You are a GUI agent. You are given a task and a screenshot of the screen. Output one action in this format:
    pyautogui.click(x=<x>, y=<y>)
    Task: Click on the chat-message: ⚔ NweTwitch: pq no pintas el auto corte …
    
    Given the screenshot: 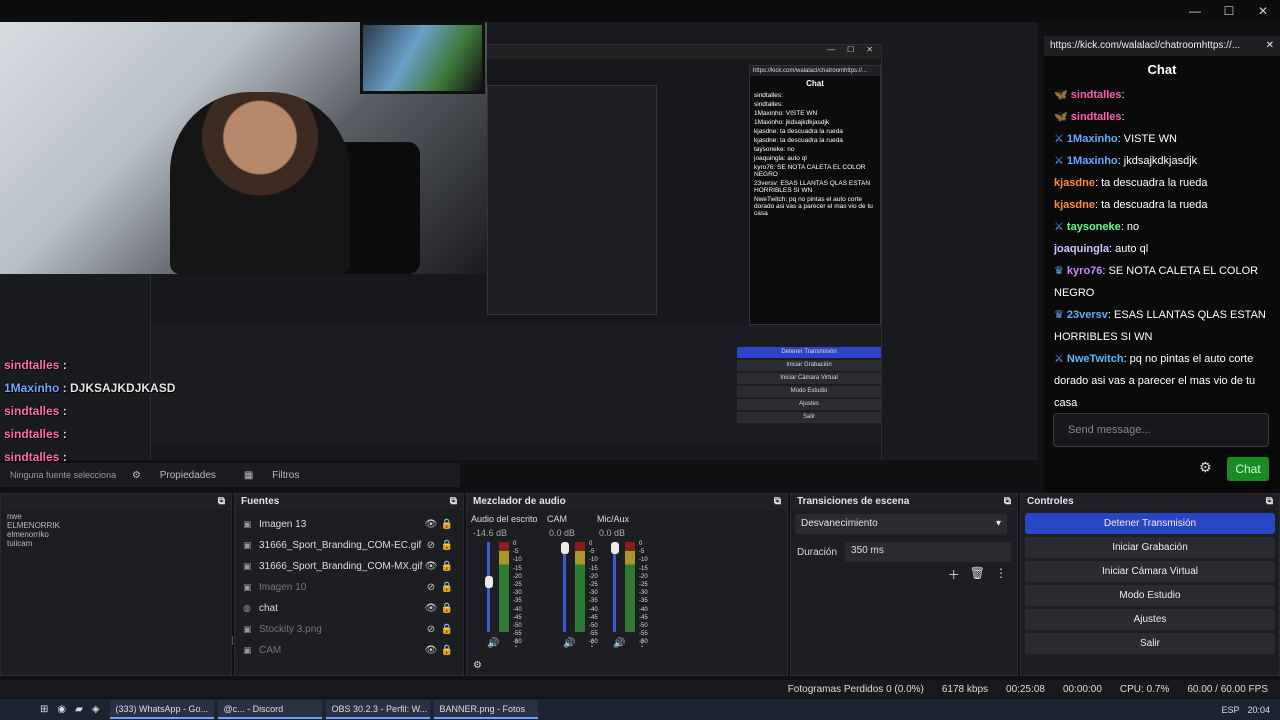 What is the action you would take?
    pyautogui.click(x=1162, y=381)
    